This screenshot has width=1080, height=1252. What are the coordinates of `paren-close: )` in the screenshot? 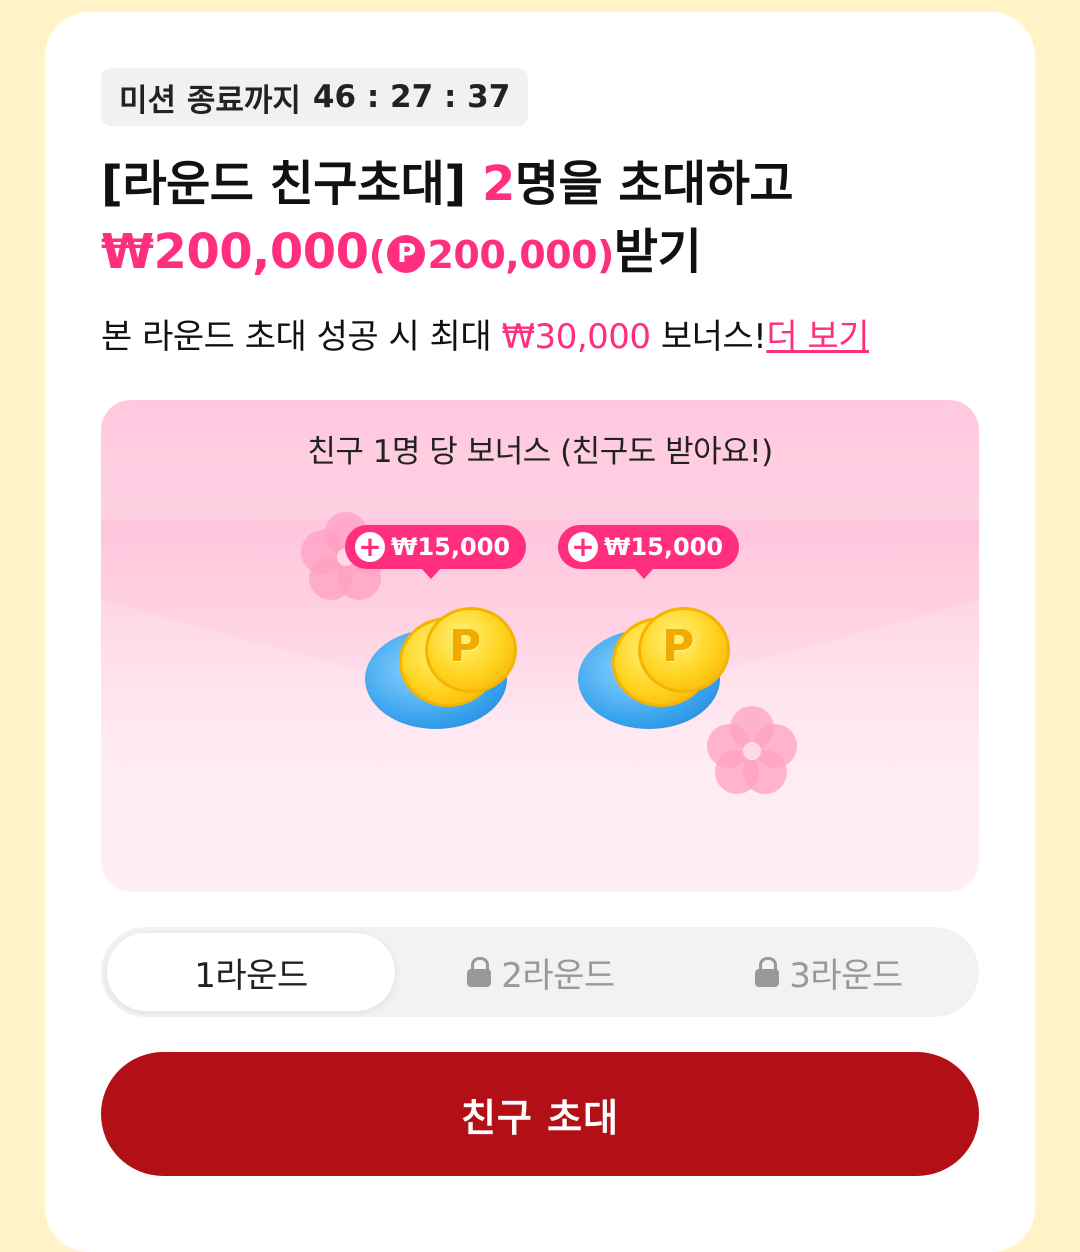 It's located at (605, 255).